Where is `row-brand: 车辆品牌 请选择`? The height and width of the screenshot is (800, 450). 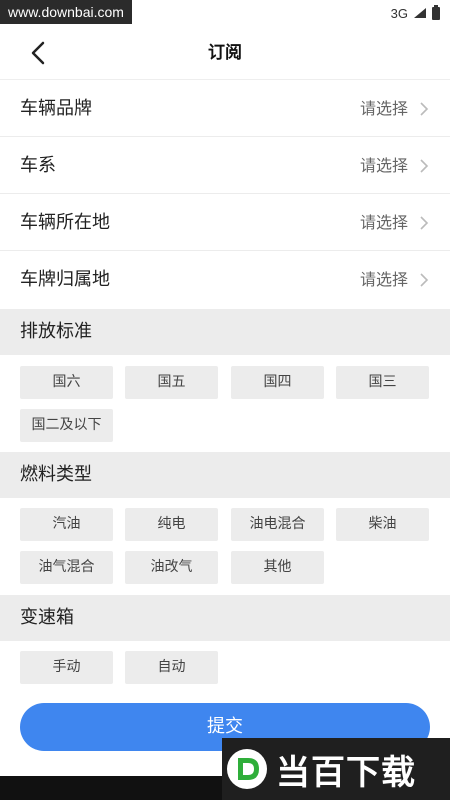 row-brand: 车辆品牌 请选择 is located at coordinates (225, 108).